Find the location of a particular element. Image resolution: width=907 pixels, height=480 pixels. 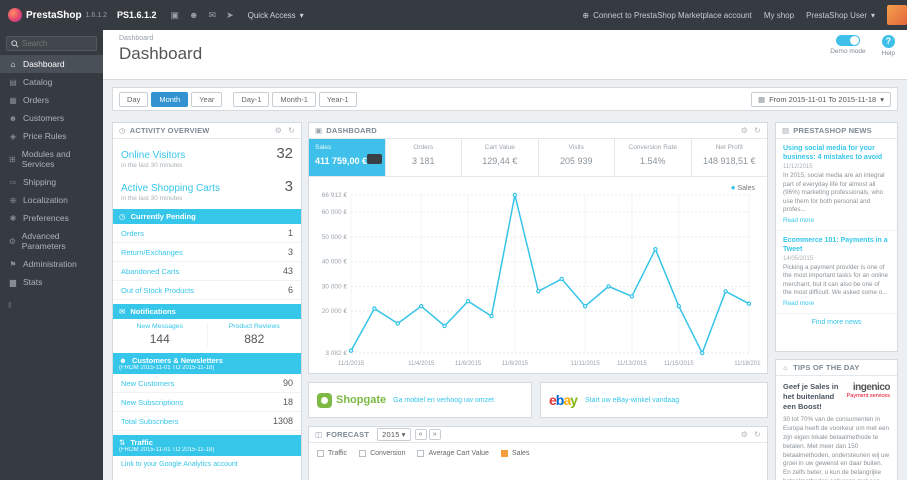

traffic-title: Traffic is located at coordinates (141, 442).